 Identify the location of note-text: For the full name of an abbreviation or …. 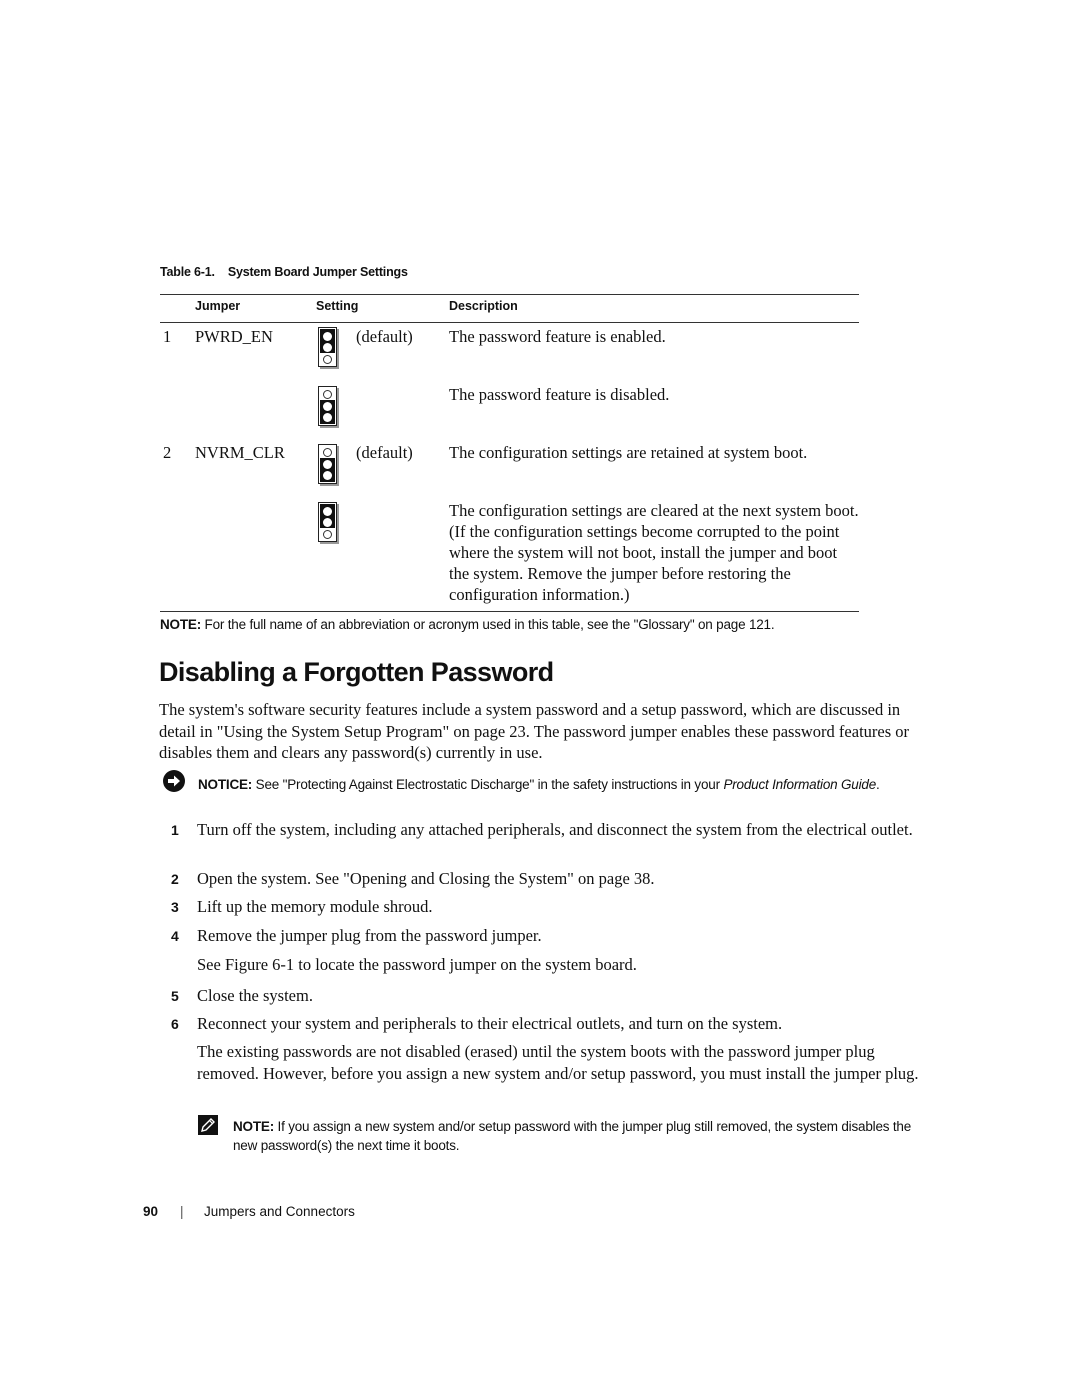
(488, 624).